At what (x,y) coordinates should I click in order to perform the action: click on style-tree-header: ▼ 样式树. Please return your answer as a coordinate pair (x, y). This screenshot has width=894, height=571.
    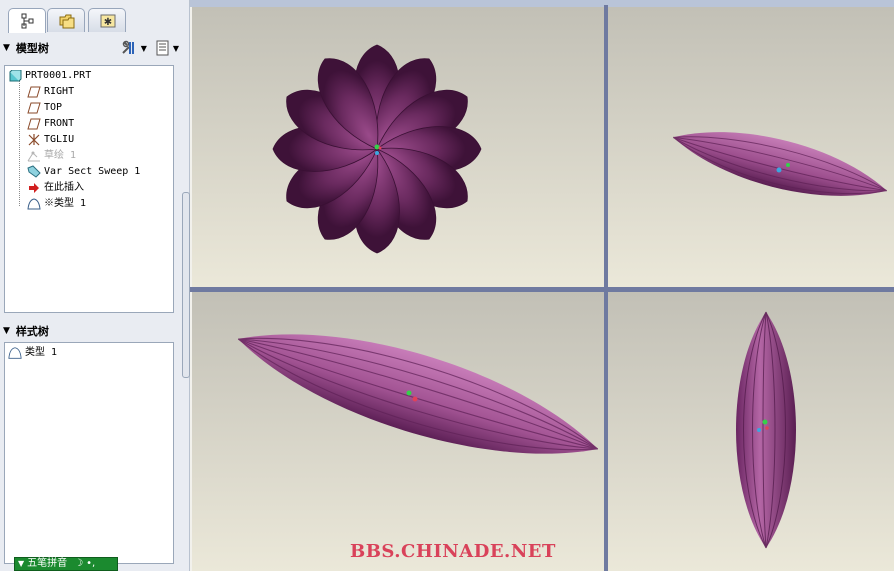
    Looking at the image, I should click on (94, 331).